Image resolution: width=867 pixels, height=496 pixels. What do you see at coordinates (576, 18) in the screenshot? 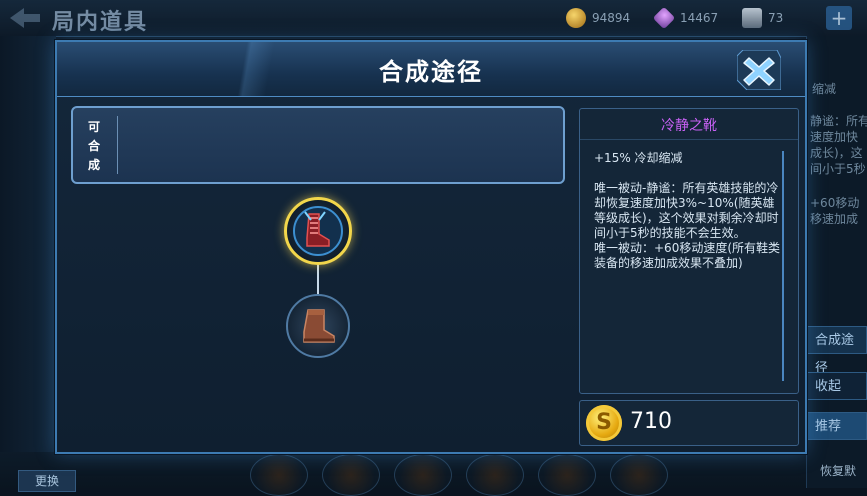
I see `gold-icon` at bounding box center [576, 18].